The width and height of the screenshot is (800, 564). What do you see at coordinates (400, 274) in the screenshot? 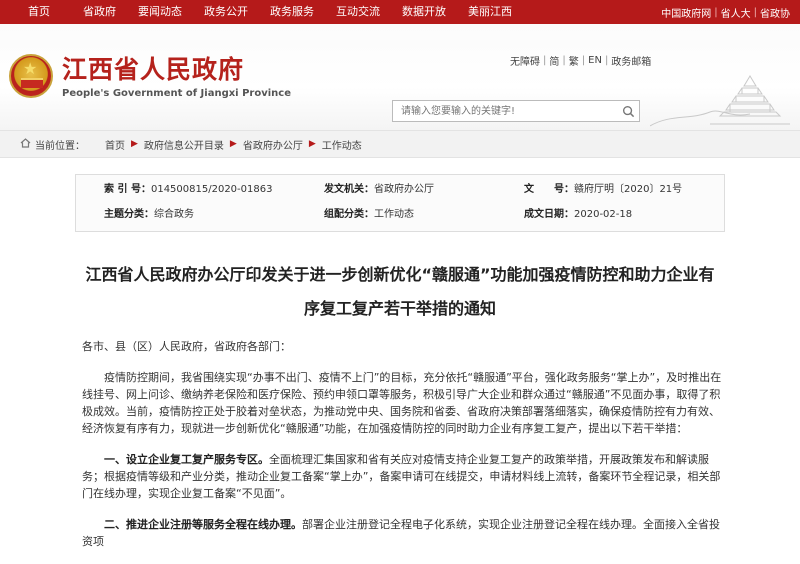
I see `article-title-line: 江西省人民政府办公厅印发关于进一步创新优化“赣服通”功能加强疫情防控和助力企业有` at bounding box center [400, 274].